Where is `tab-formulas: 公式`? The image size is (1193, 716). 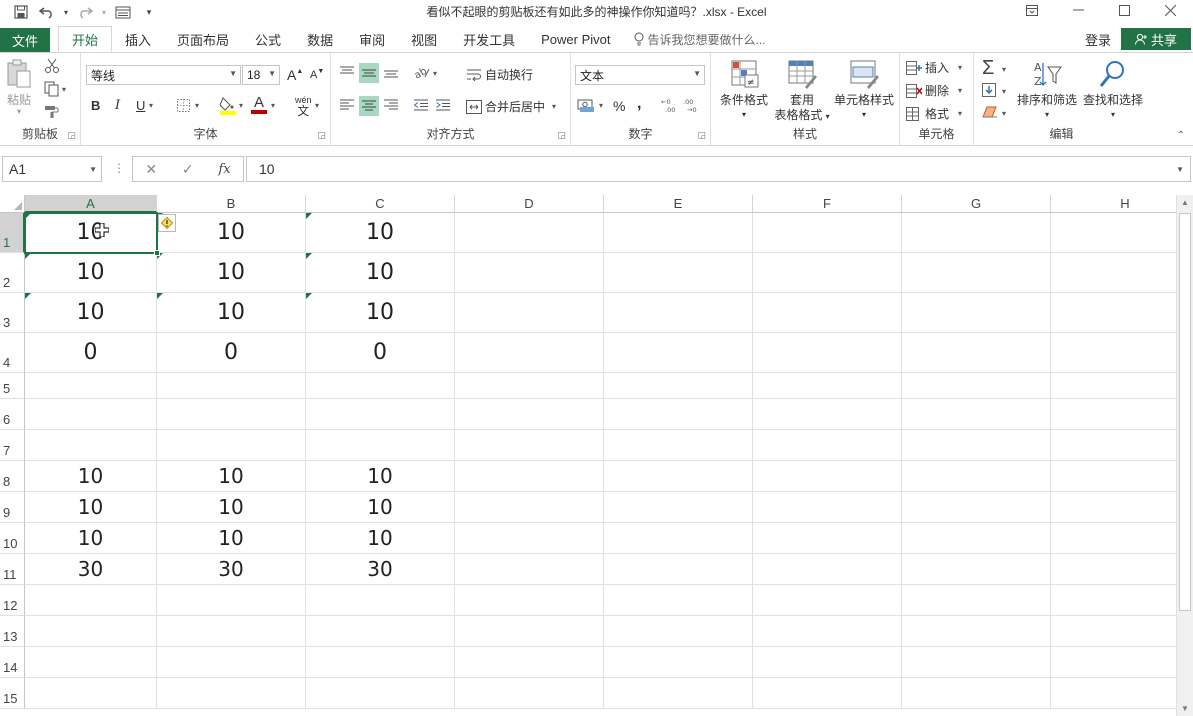
tab-formulas: 公式 is located at coordinates (268, 39).